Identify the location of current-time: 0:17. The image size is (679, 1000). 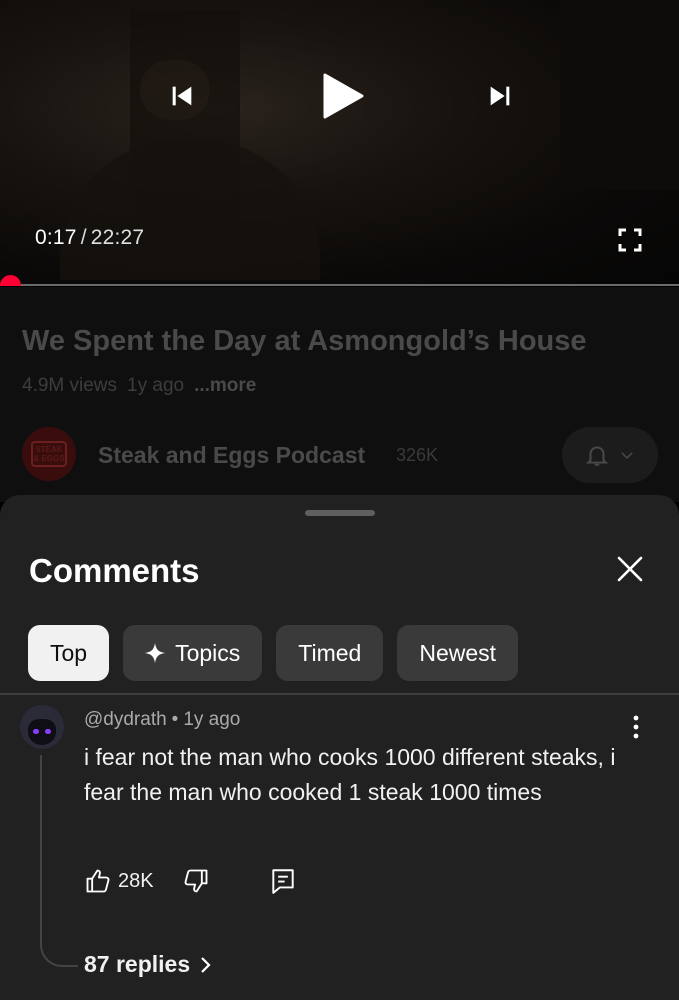
(56, 237).